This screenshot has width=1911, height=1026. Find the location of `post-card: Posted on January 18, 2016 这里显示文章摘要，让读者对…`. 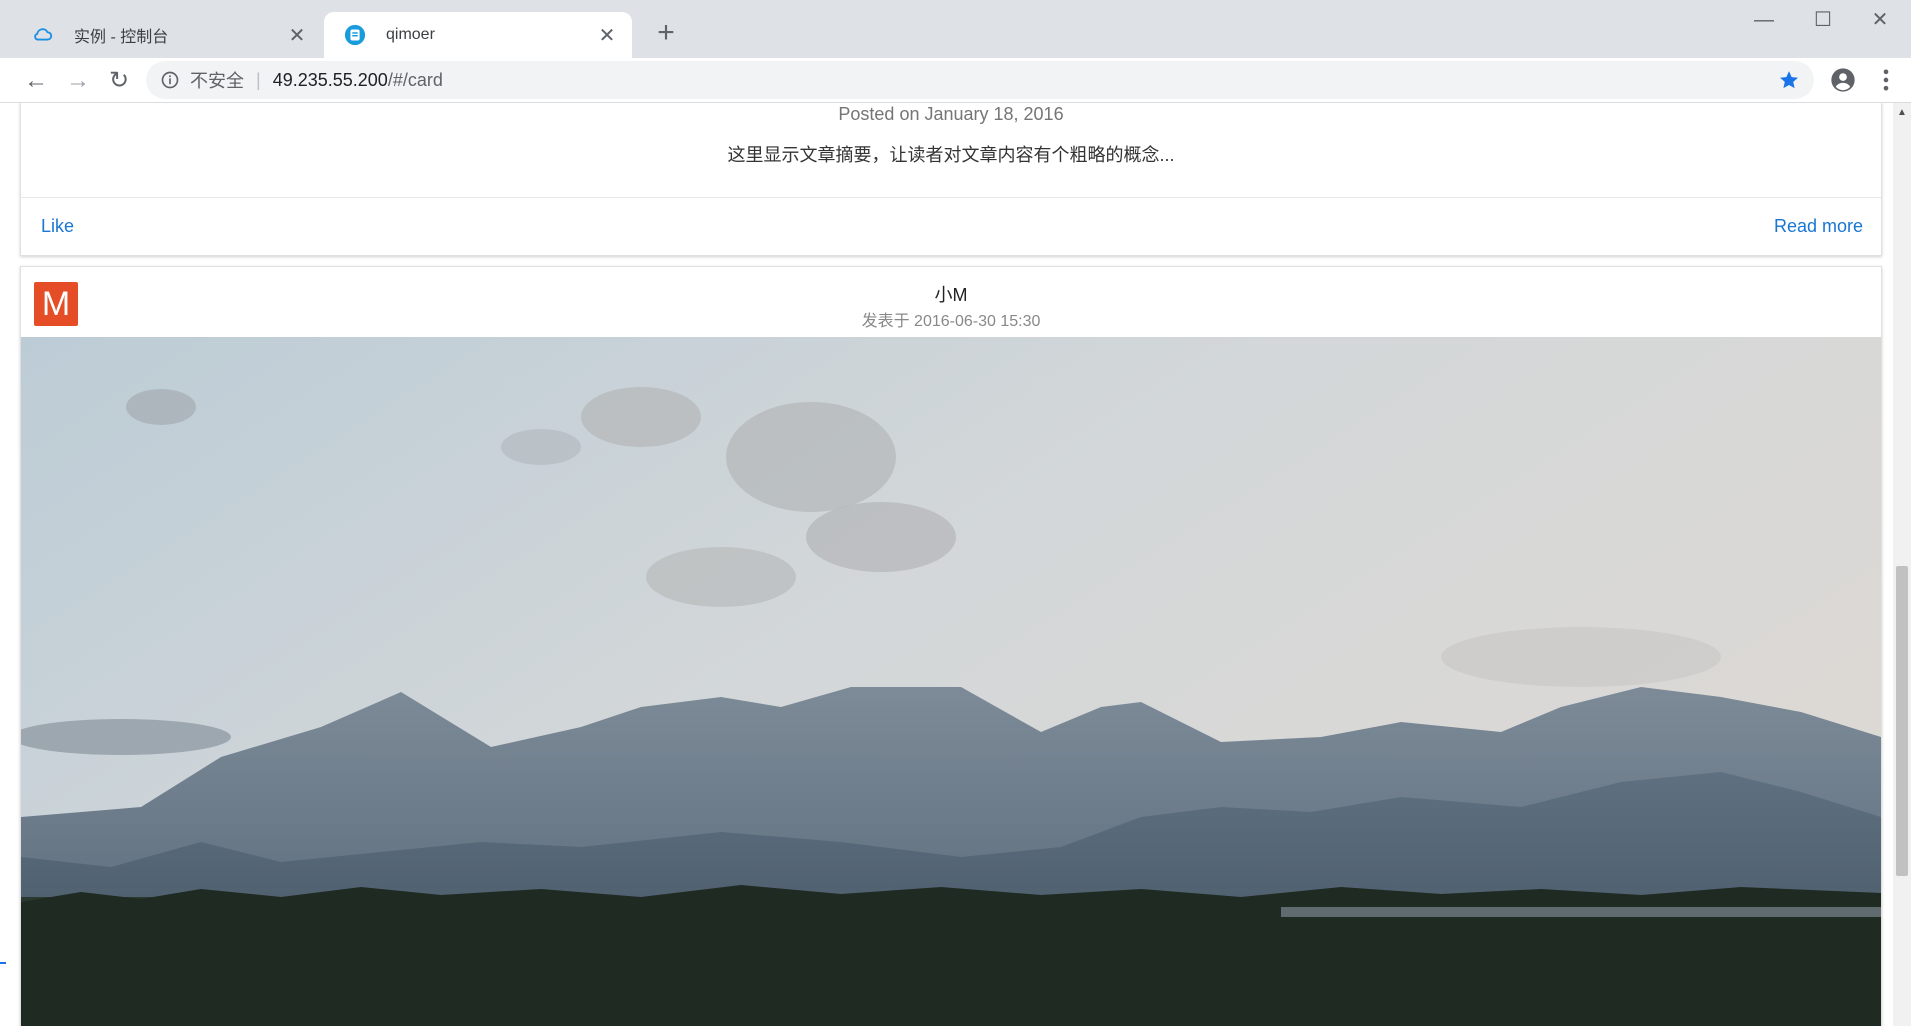

post-card: Posted on January 18, 2016 这里显示文章摘要，让读者对… is located at coordinates (951, 179).